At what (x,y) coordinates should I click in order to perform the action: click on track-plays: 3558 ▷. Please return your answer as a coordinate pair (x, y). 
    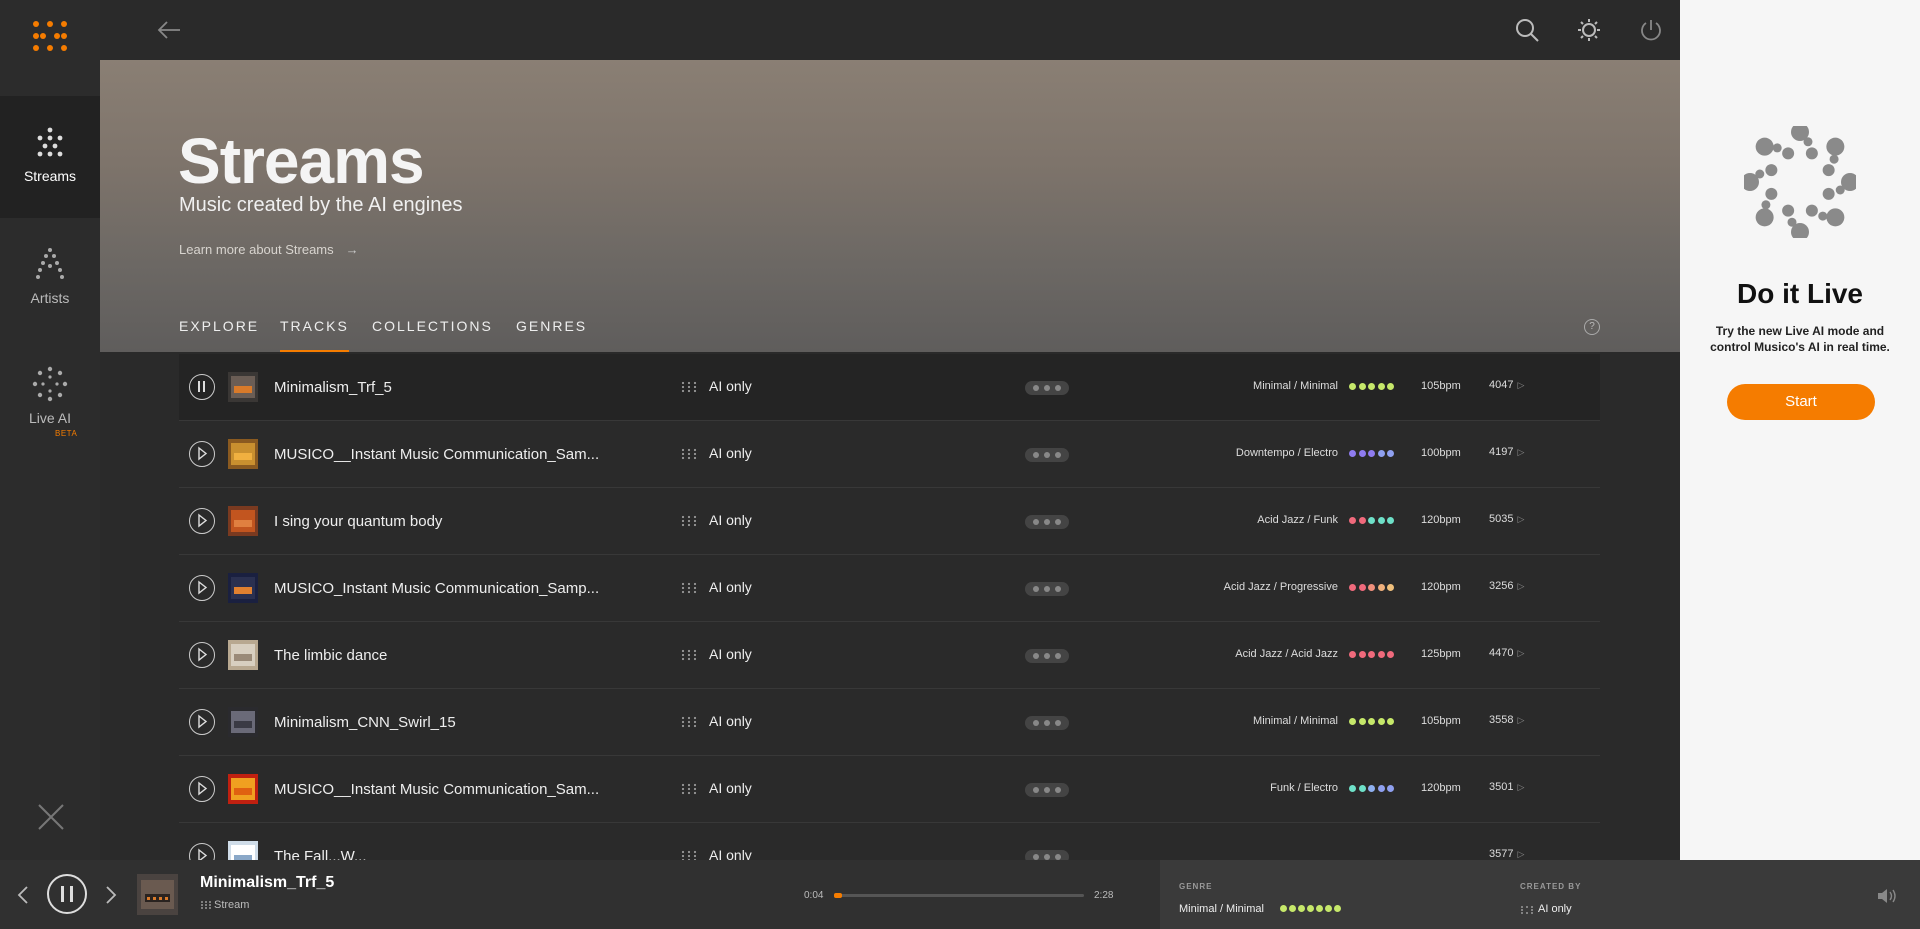
    Looking at the image, I should click on (1506, 720).